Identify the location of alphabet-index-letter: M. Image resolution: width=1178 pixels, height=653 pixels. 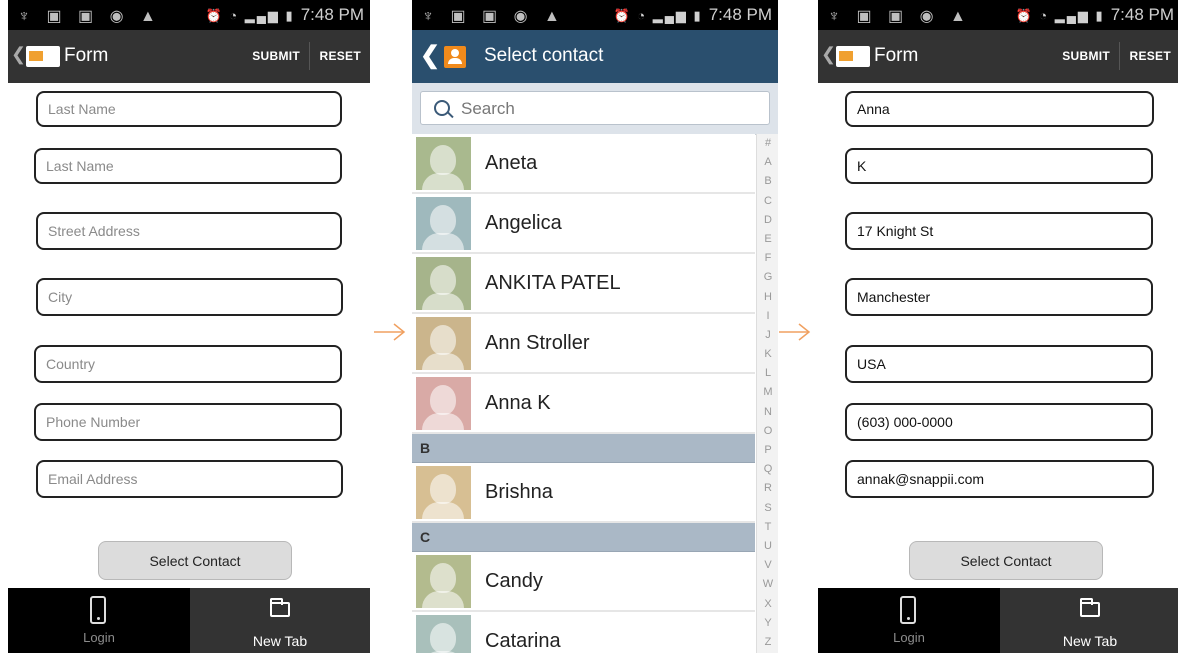
(767, 392).